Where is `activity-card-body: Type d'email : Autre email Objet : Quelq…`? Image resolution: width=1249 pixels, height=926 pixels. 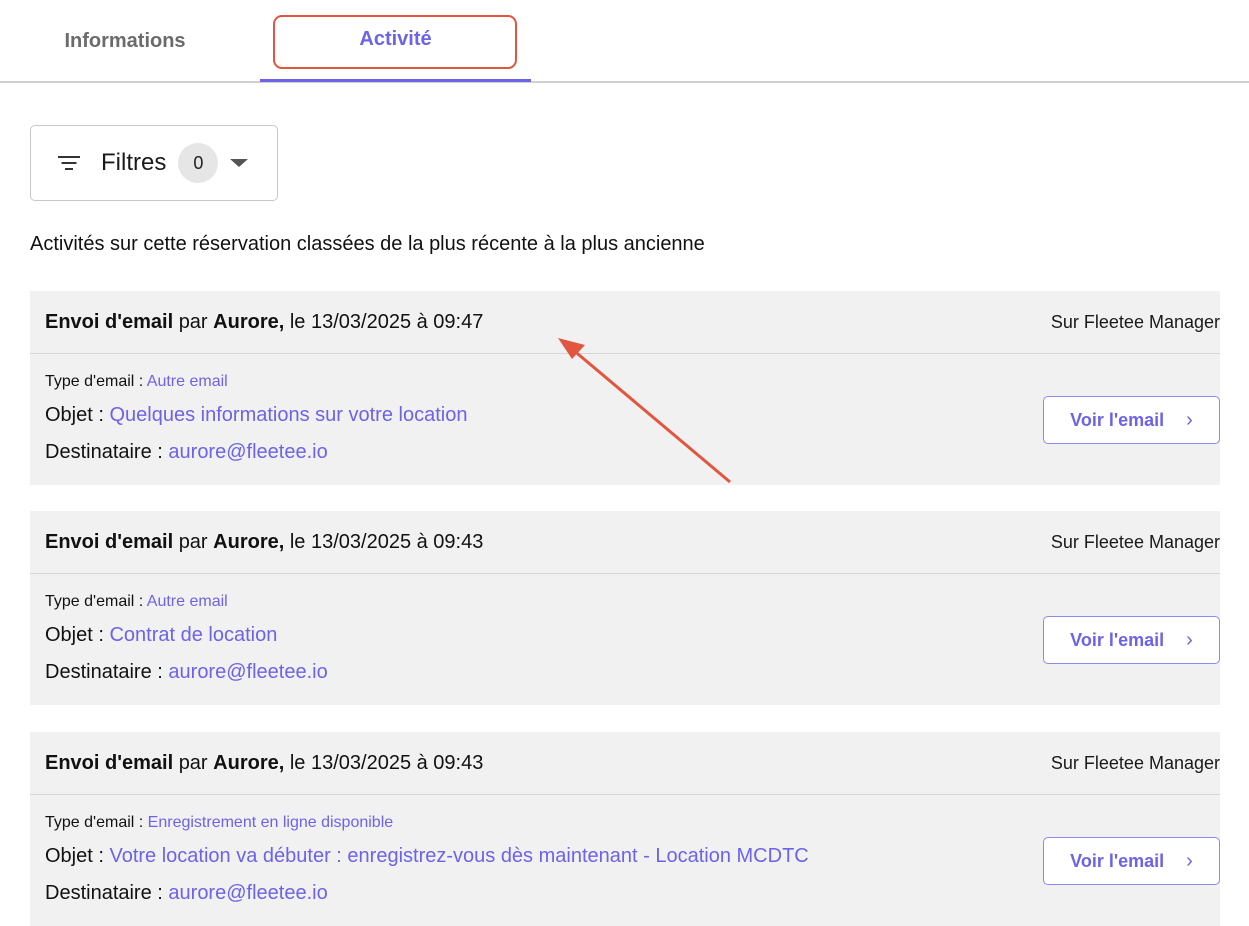 activity-card-body: Type d'email : Autre email Objet : Quelq… is located at coordinates (625, 419).